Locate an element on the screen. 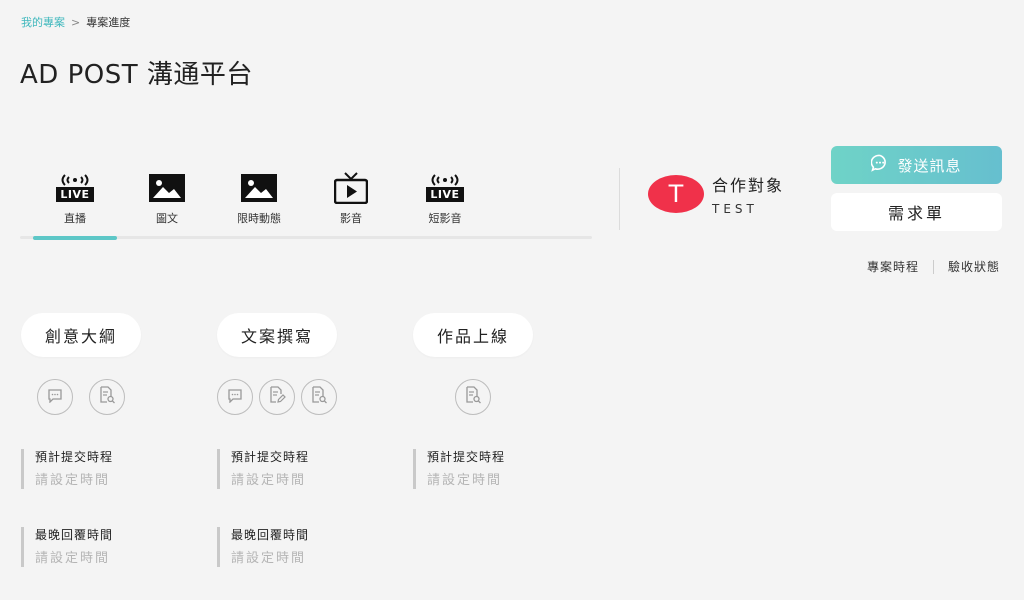 This screenshot has width=1024, height=600. platform-tabs: LIVE 直播 圖文 限時動態 影音 LIVE 短影音 is located at coordinates (306, 206).